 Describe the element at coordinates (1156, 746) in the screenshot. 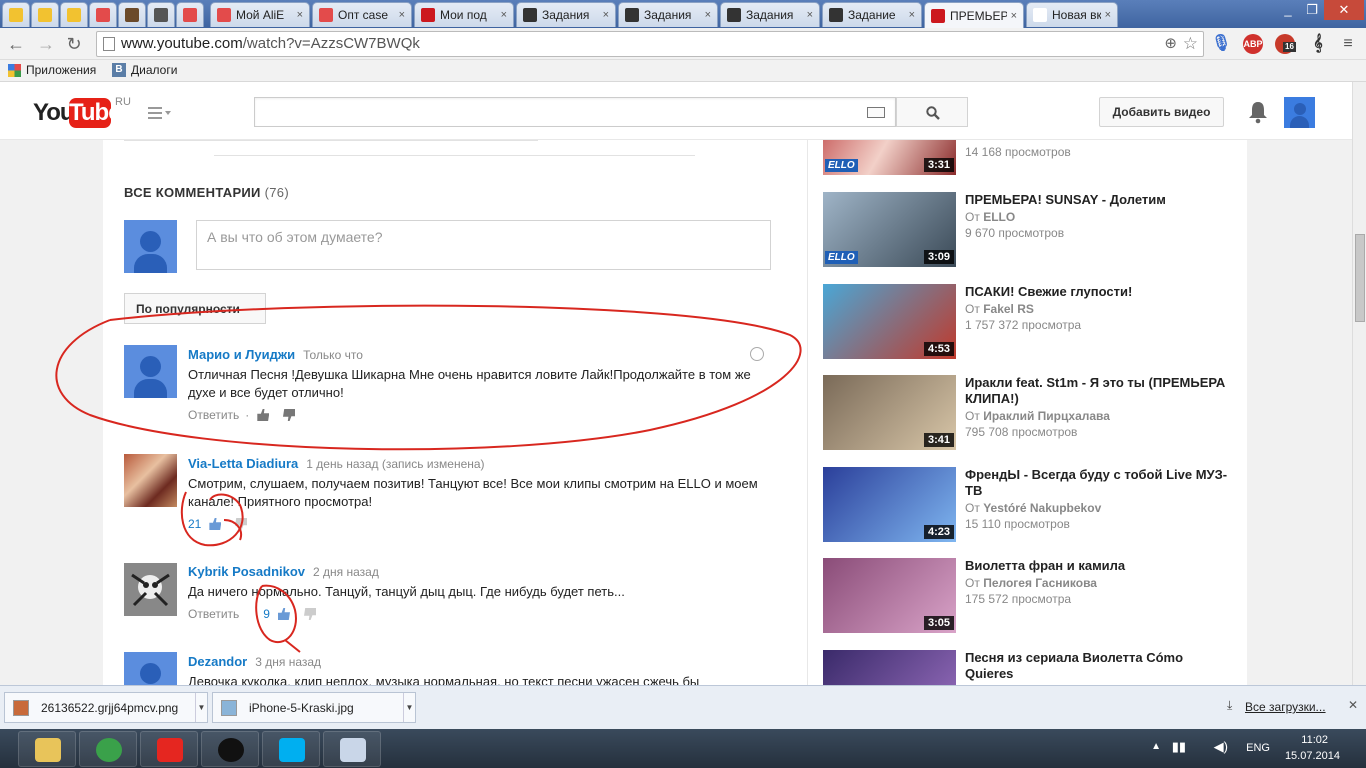

I see `tray-arrow-icon: ▲` at that location.